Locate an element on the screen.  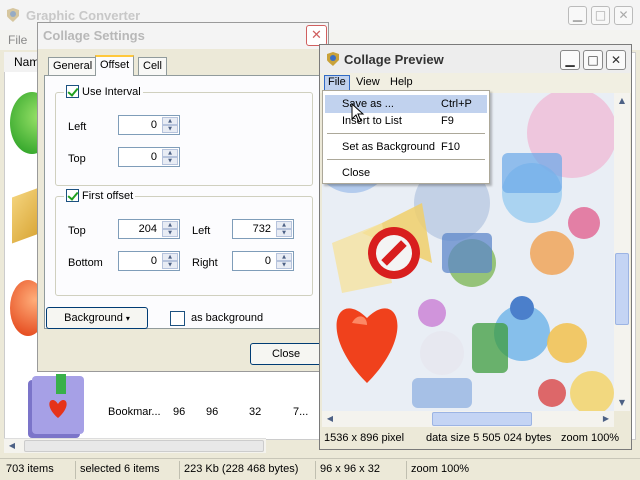
main-menu-file: File is located at coordinates (17, 40).